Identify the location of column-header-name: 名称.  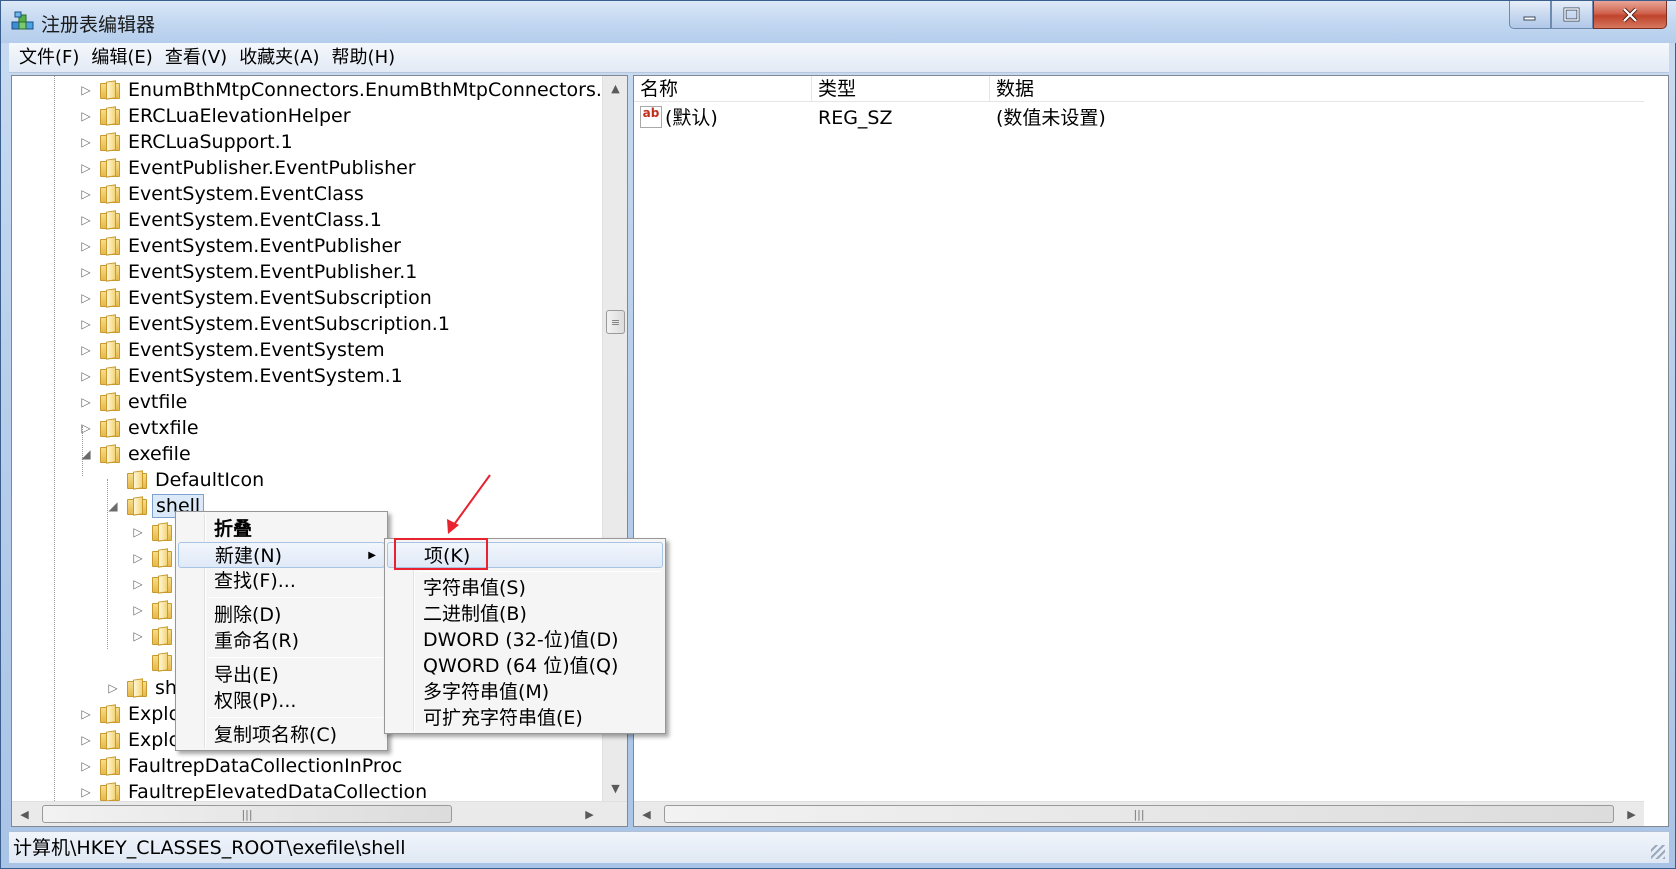
(723, 89).